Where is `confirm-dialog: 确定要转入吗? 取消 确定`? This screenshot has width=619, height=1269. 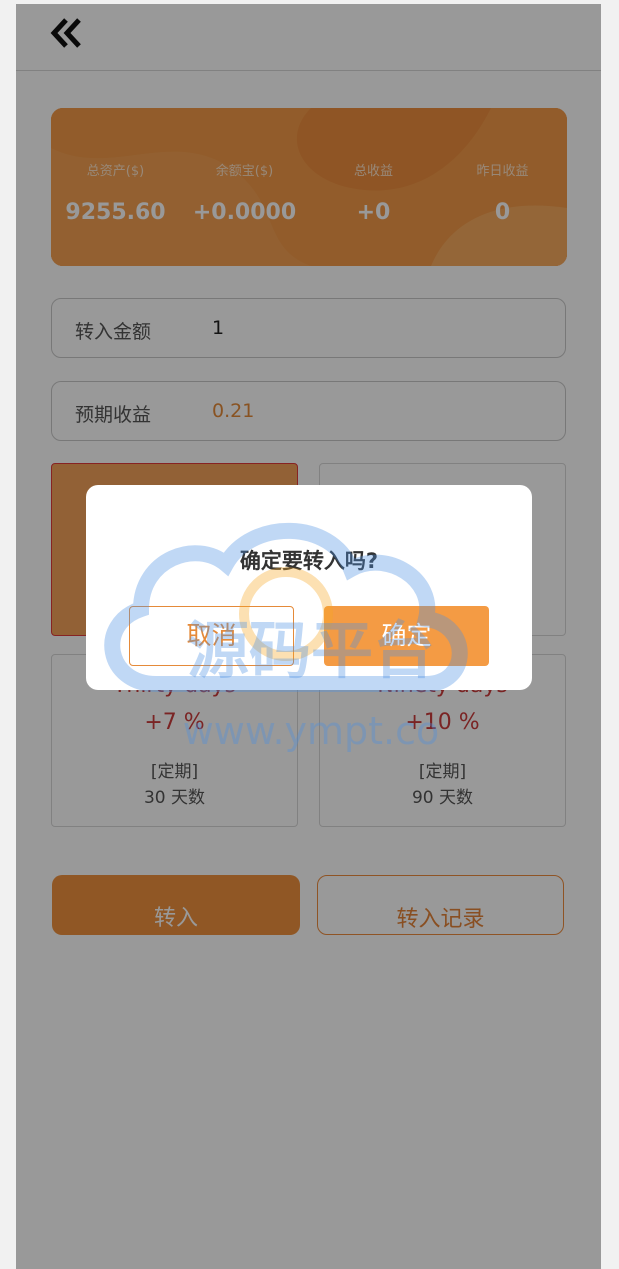 confirm-dialog: 确定要转入吗? 取消 确定 is located at coordinates (309, 587).